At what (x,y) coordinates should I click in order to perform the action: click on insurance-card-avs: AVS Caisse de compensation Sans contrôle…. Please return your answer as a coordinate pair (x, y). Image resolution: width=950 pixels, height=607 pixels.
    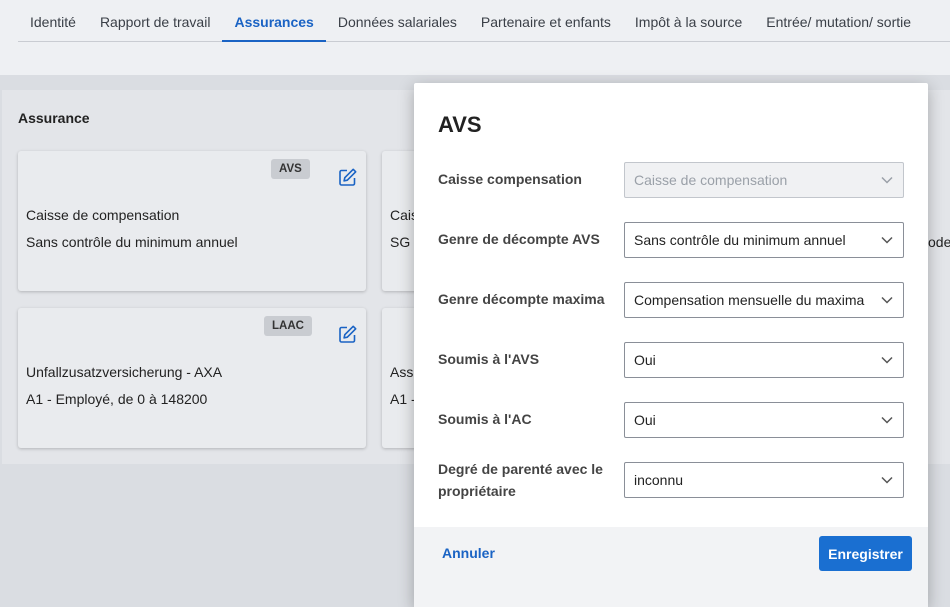
    Looking at the image, I should click on (192, 221).